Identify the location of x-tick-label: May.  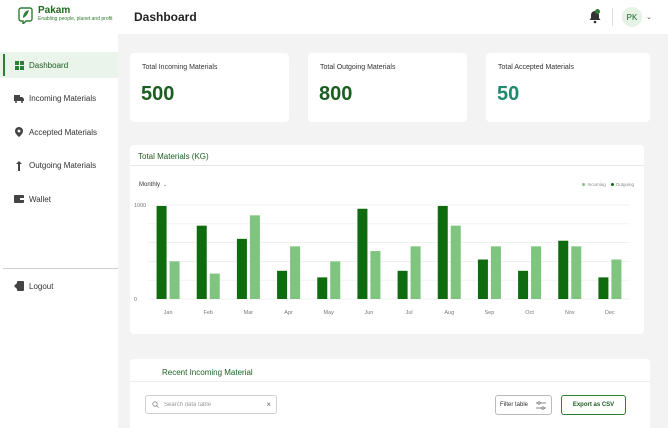
(329, 313).